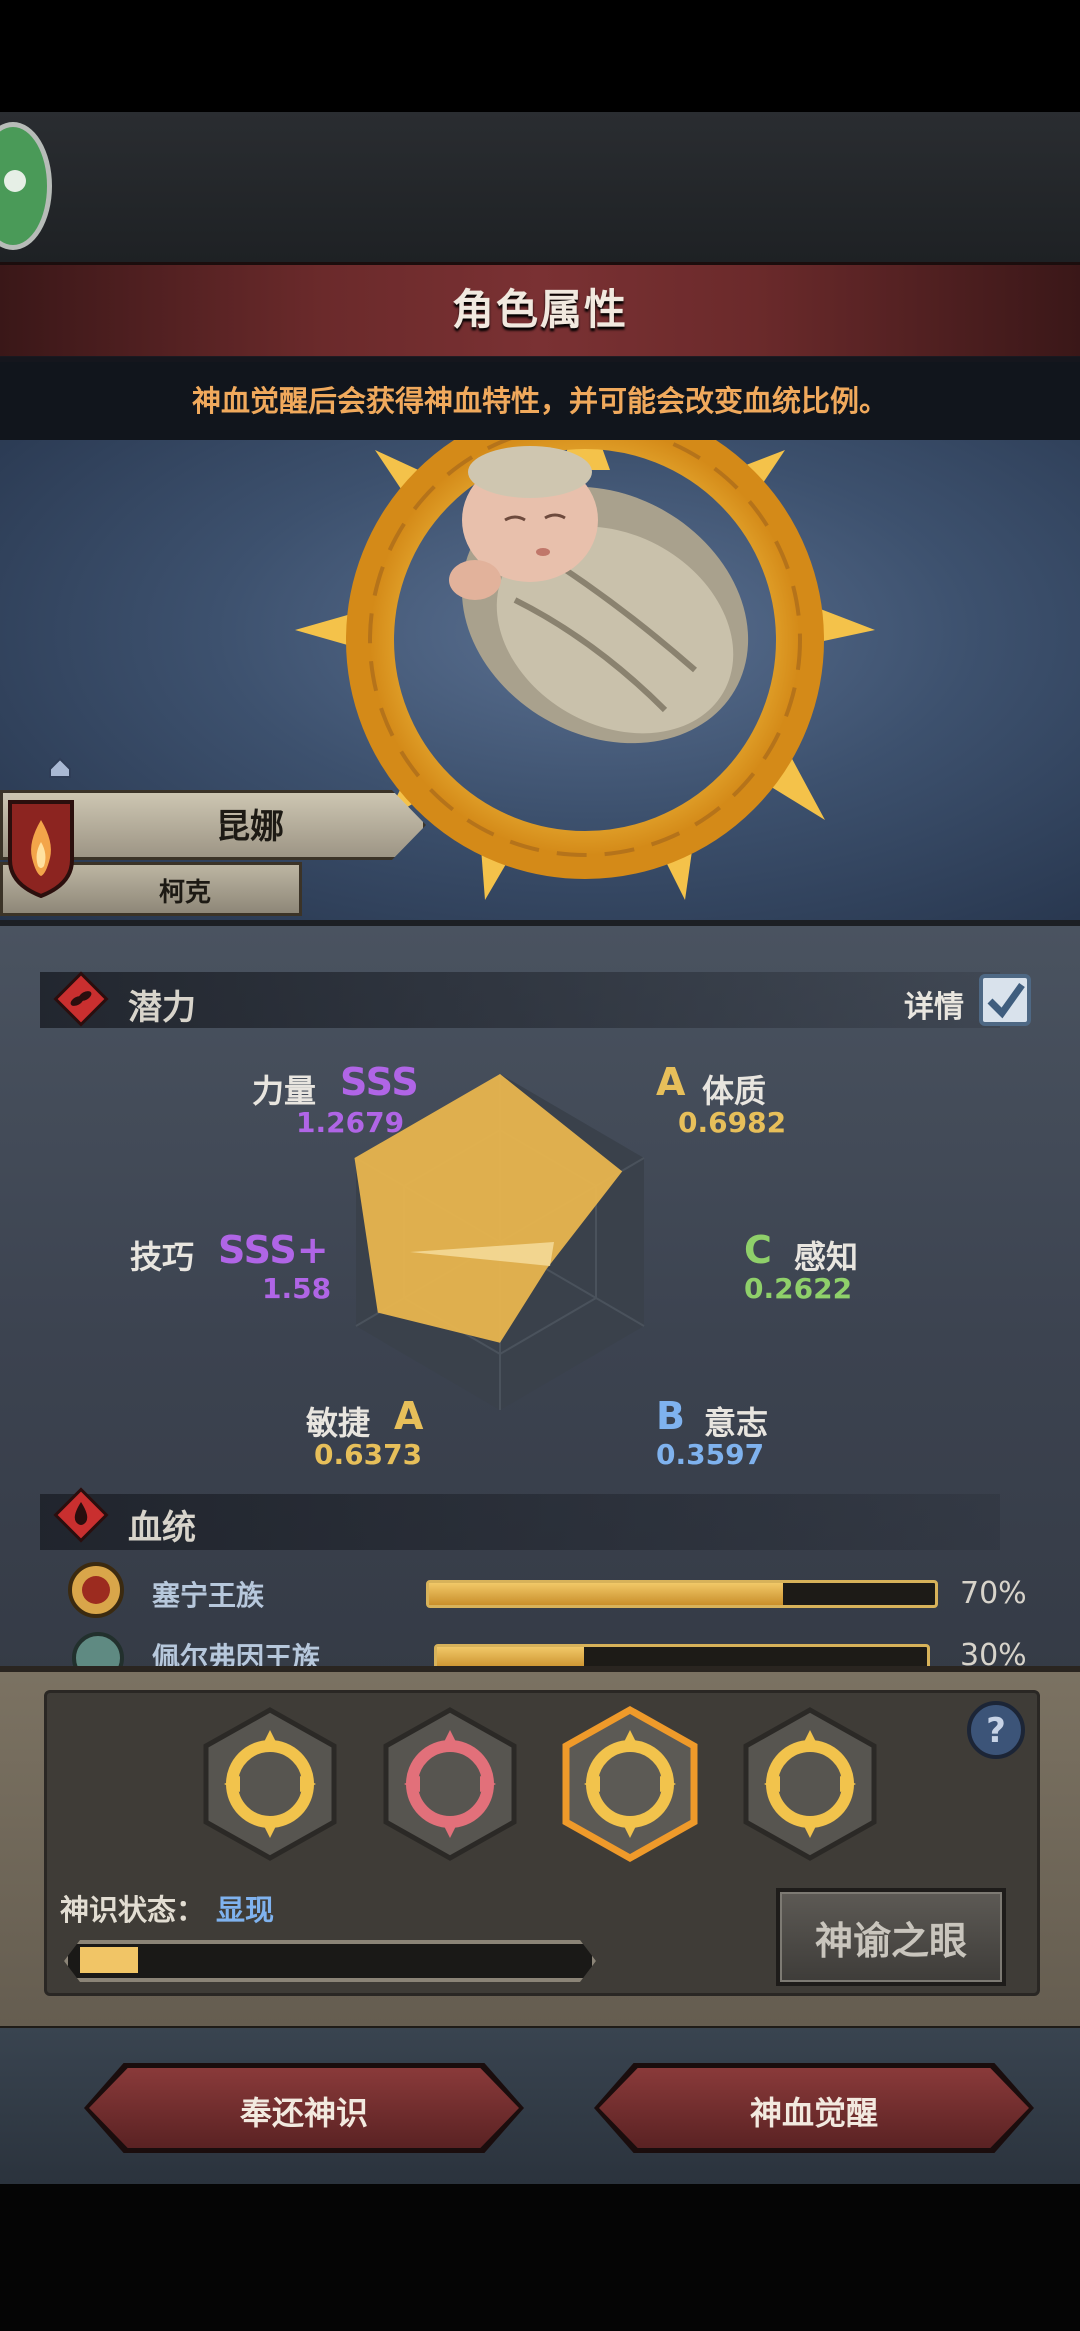 The image size is (1080, 2331). I want to click on stat-value-5: 1.58, so click(297, 1288).